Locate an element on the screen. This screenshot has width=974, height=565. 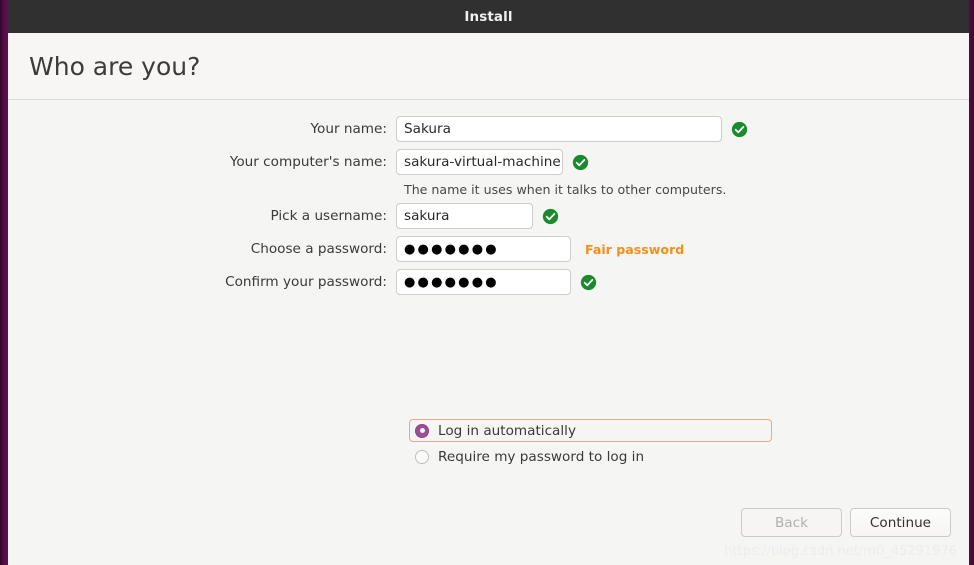
window-titlebar: Install is located at coordinates (488, 16).